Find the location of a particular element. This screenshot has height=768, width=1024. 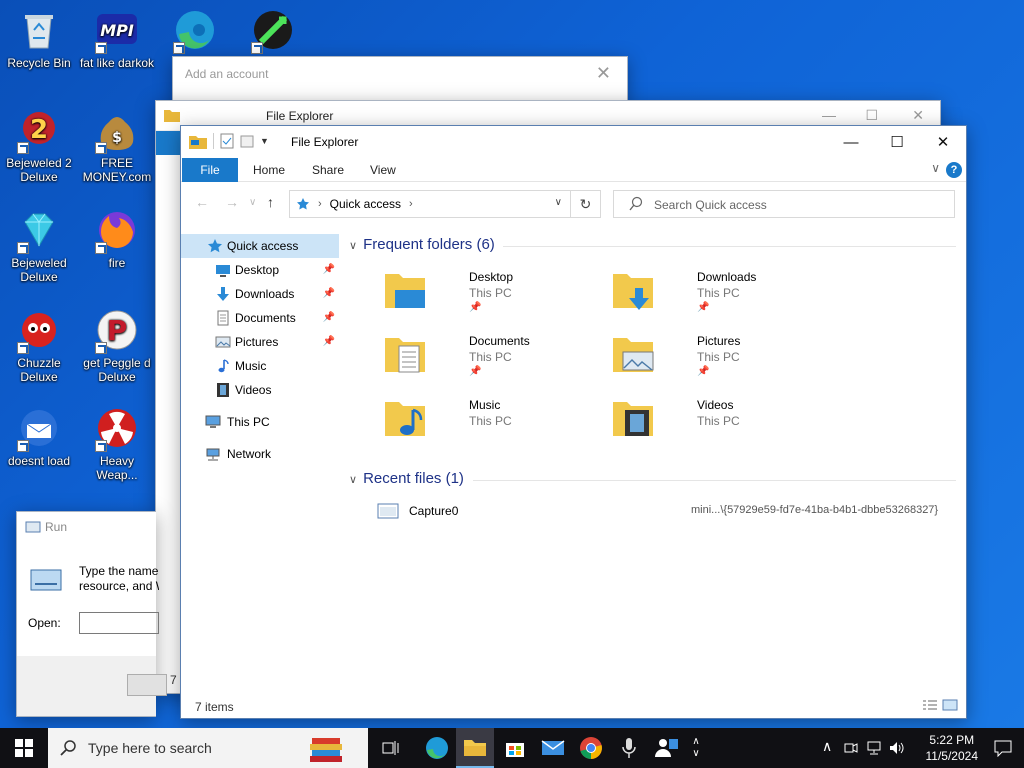

frequent-folders-header: ∨ Frequent folders (6) is located at coordinates (422, 244).